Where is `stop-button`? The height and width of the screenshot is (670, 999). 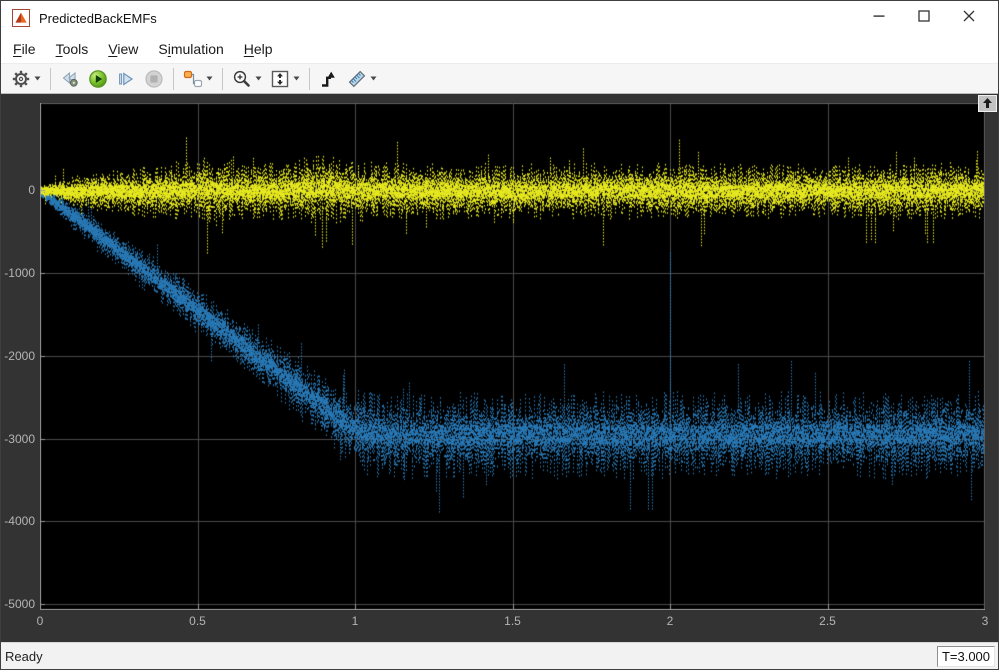 stop-button is located at coordinates (154, 79).